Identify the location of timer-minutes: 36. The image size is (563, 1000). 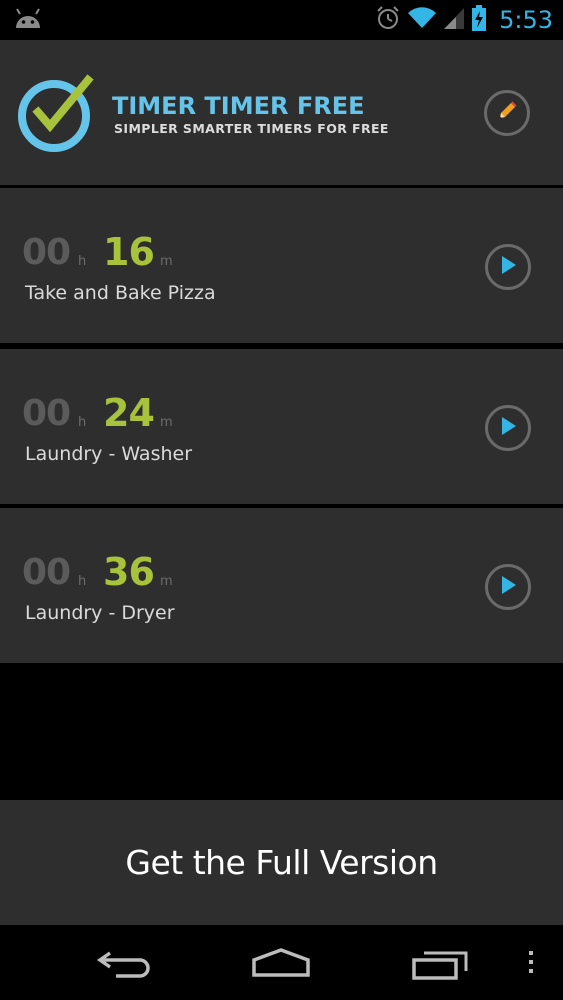
(129, 572).